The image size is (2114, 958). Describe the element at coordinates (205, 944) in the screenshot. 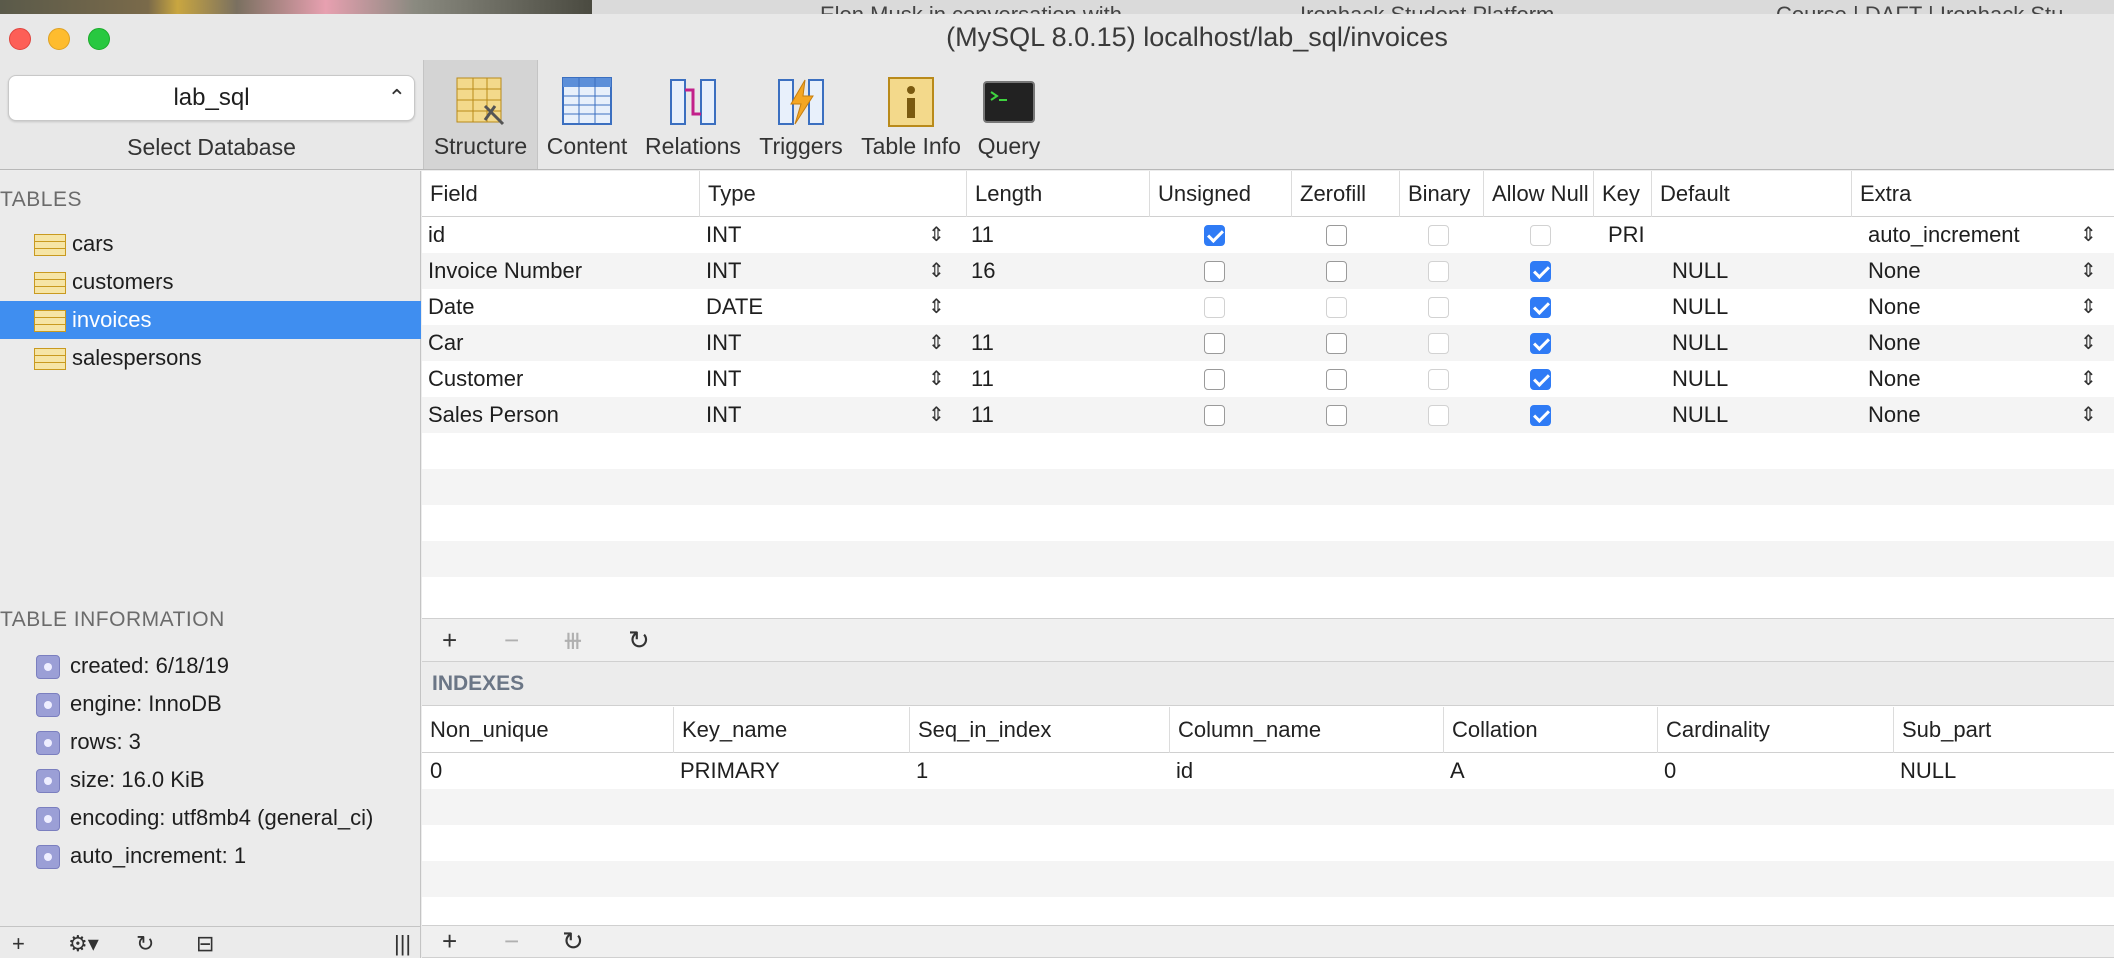

I see `filter-icon: ⊟` at that location.